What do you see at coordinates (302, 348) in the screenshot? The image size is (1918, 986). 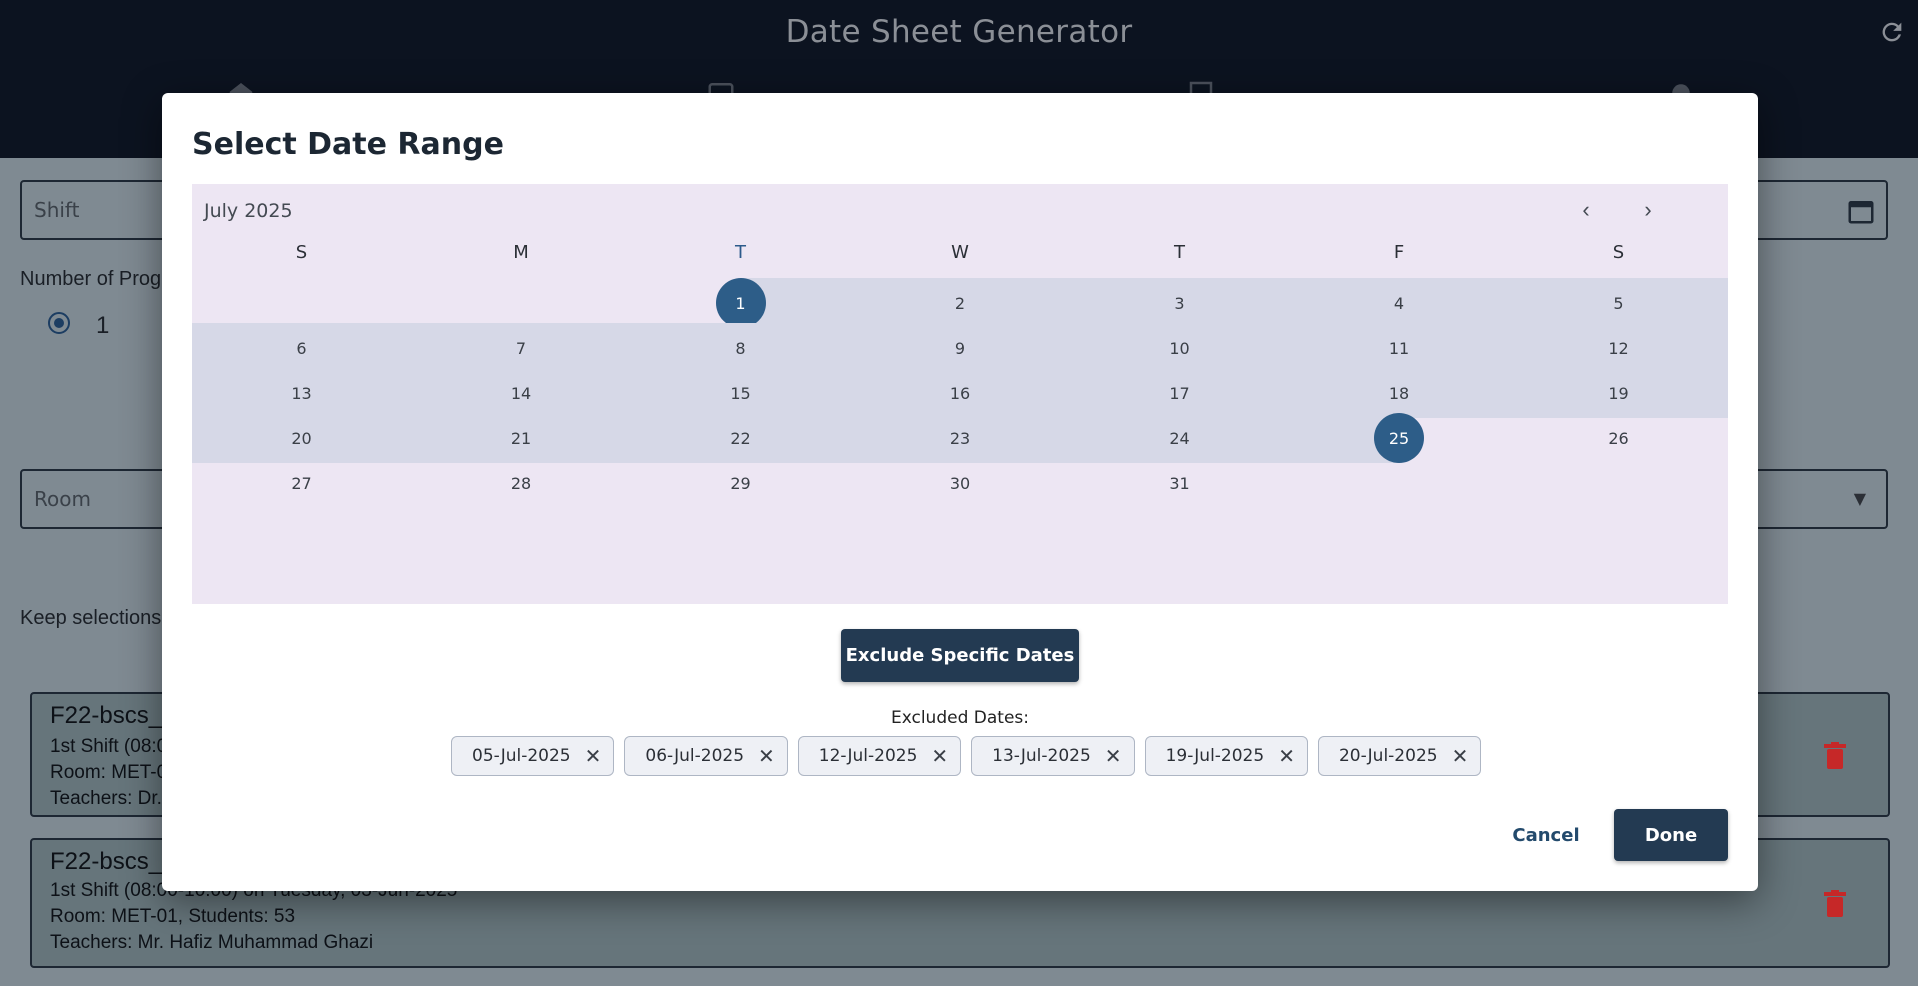 I see `calendar-day: 6` at bounding box center [302, 348].